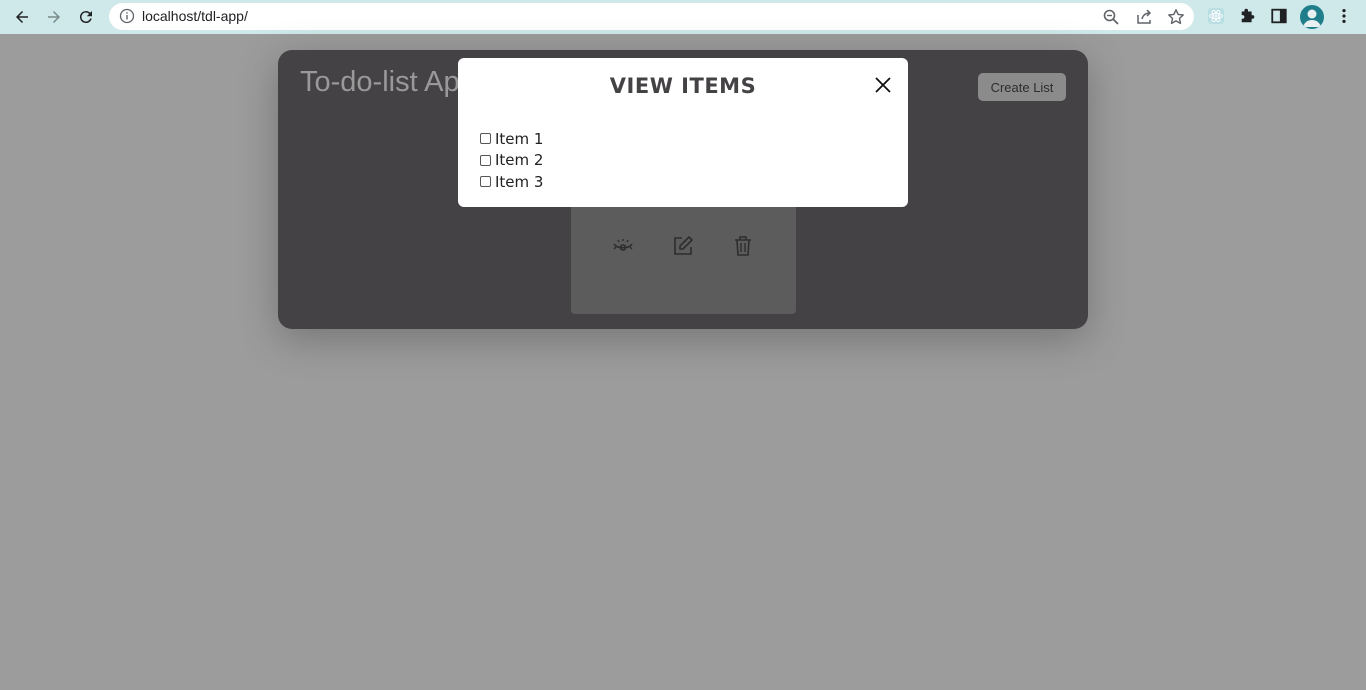  Describe the element at coordinates (1022, 87) in the screenshot. I see `create-list-button: Create List` at that location.